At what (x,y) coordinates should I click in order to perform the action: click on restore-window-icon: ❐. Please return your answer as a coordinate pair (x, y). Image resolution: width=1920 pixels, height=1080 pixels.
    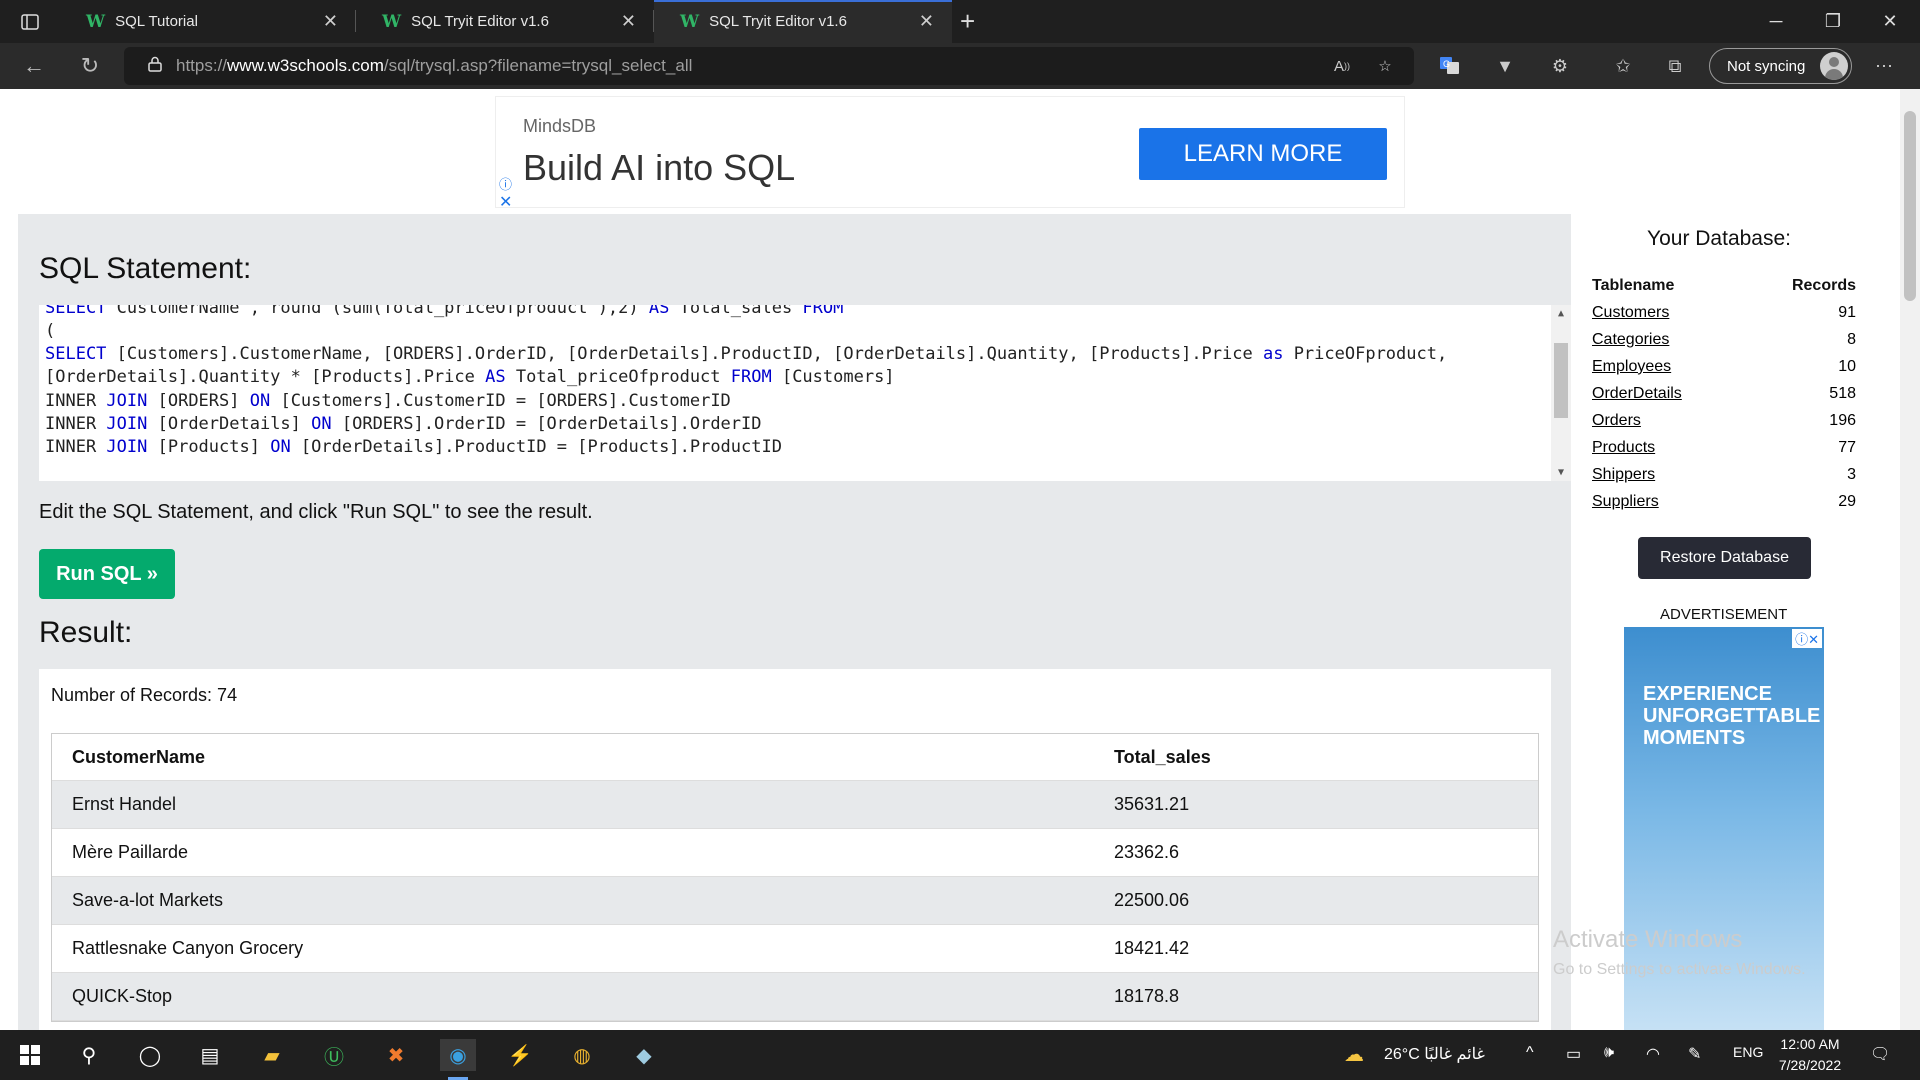
    Looking at the image, I should click on (1833, 21).